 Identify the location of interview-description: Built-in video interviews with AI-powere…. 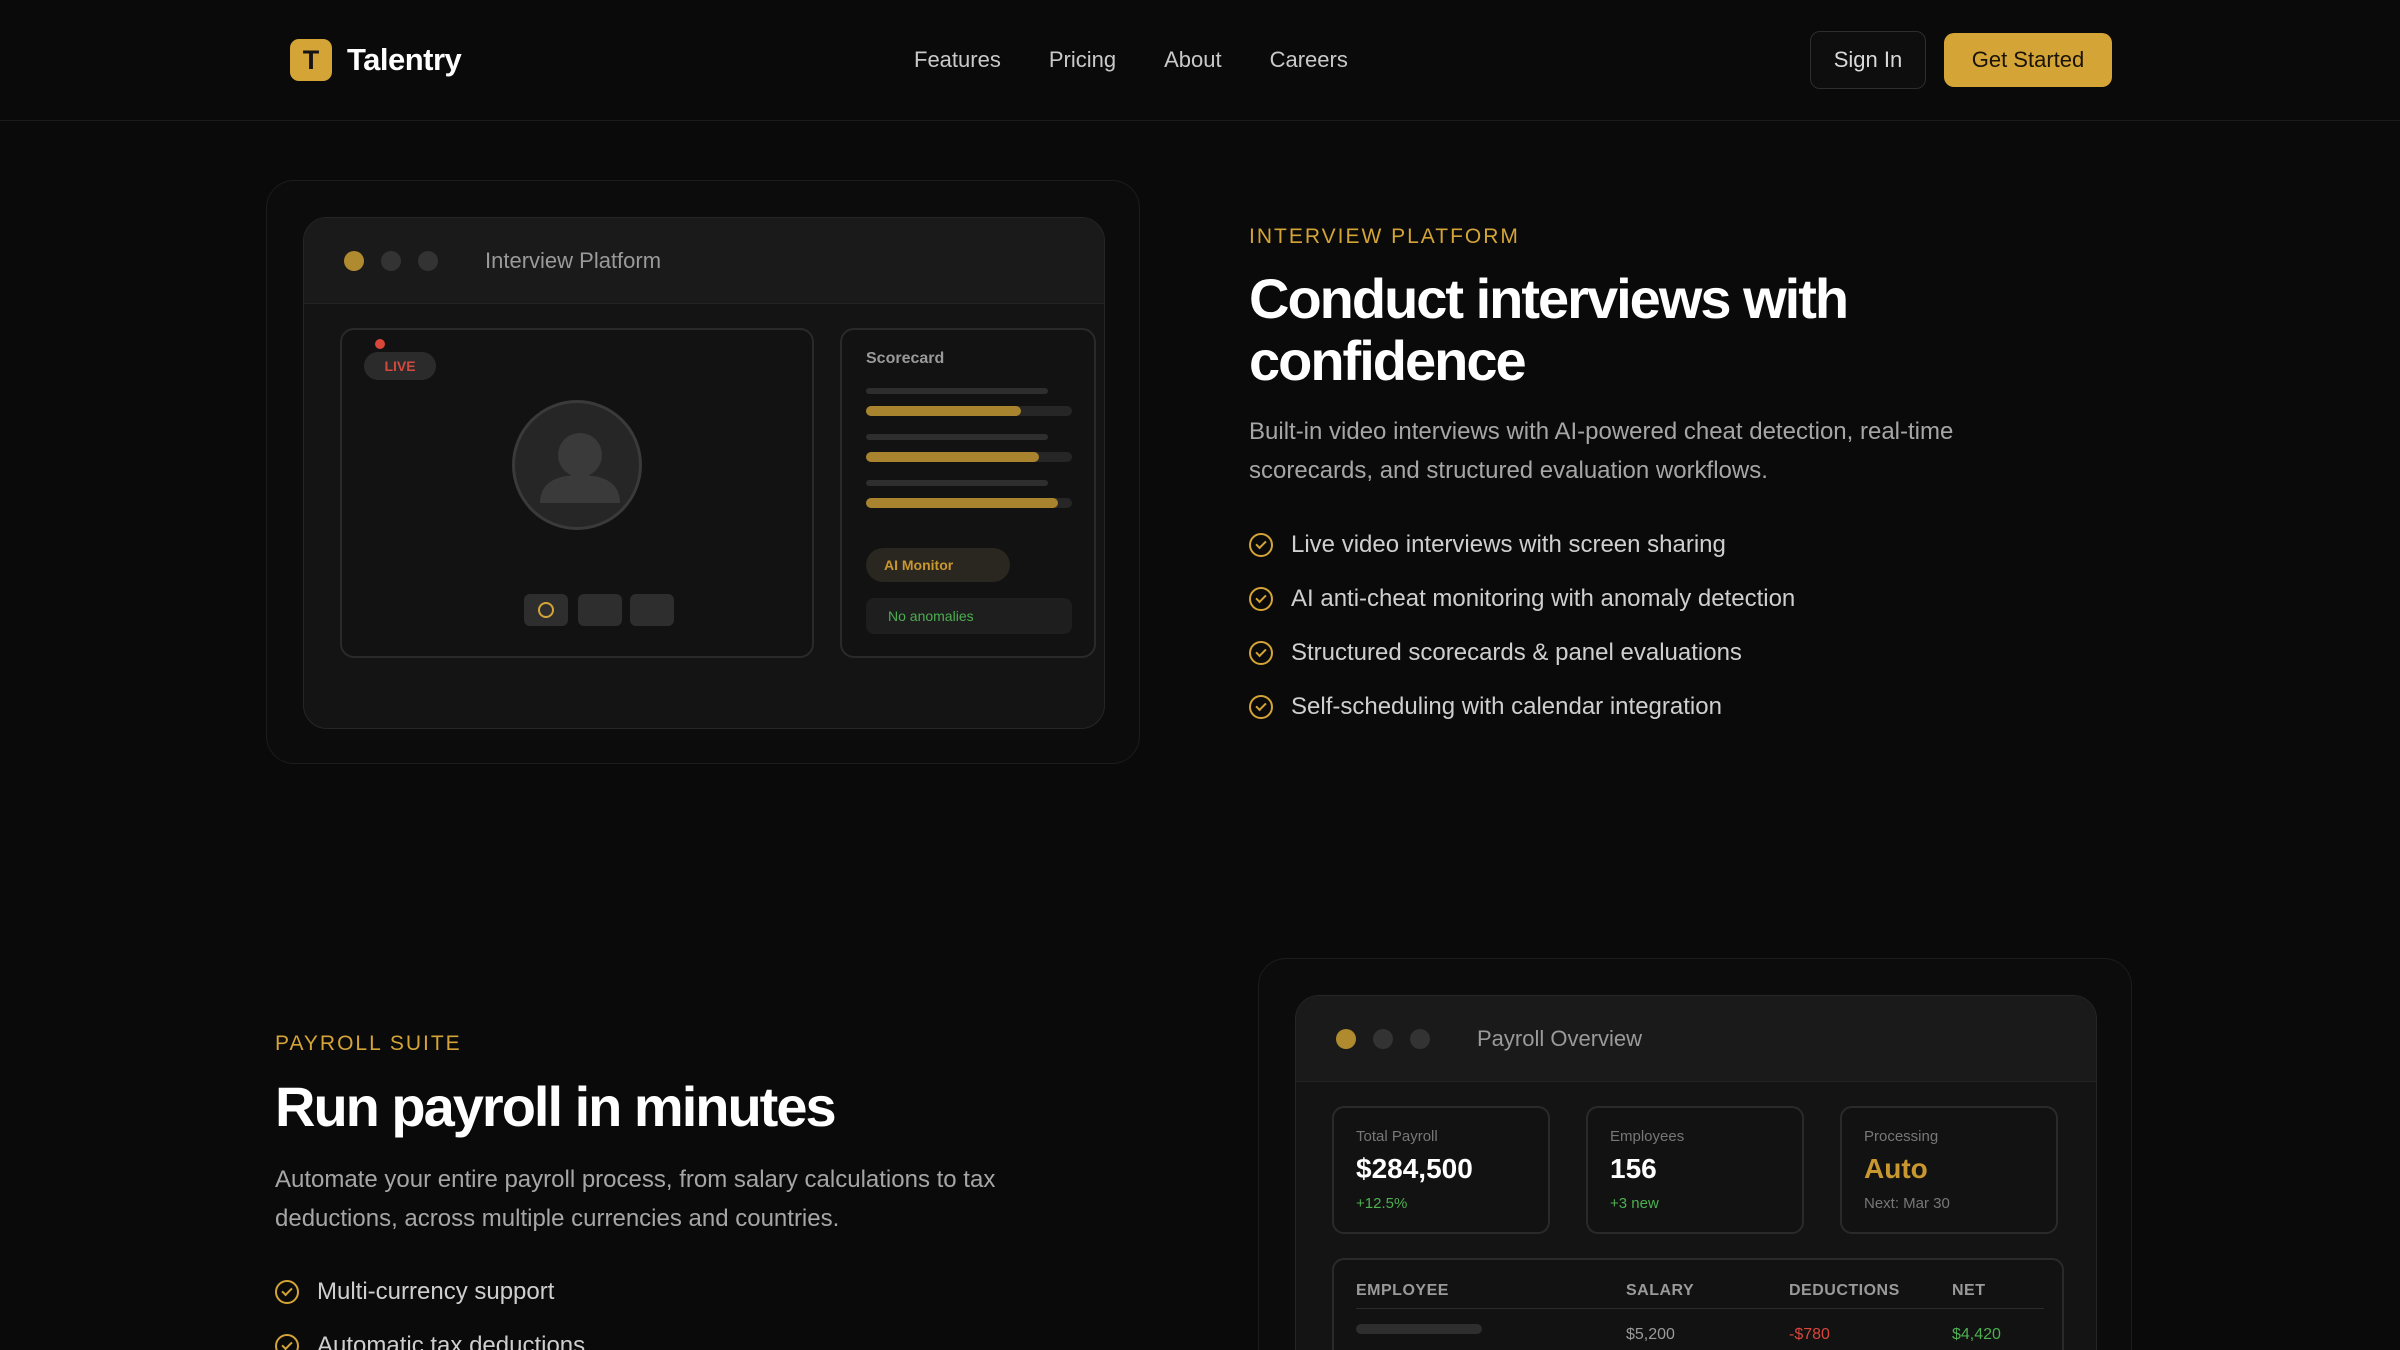
(1601, 451).